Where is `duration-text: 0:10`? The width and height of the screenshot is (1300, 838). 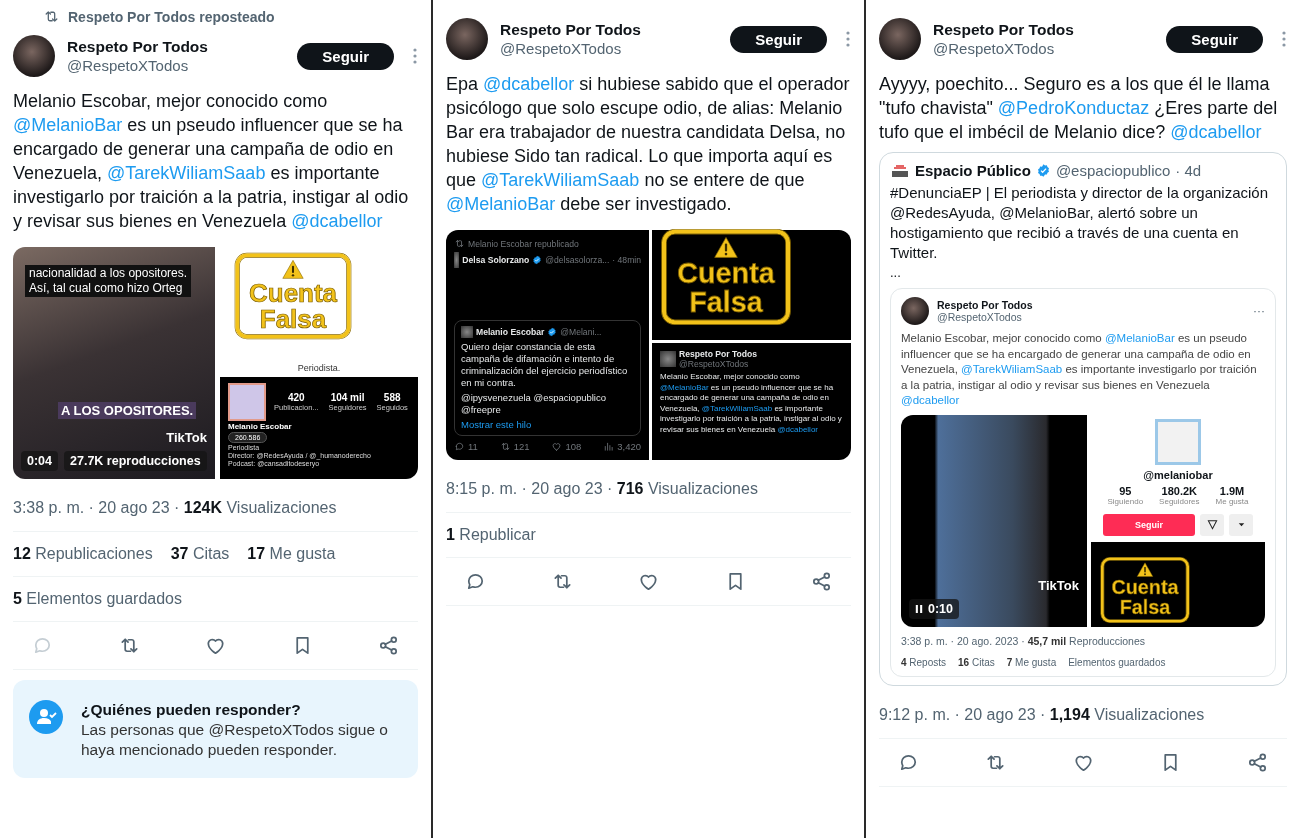
duration-text: 0:10 is located at coordinates (941, 608).